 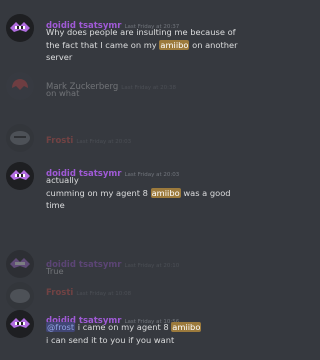 What do you see at coordinates (55, 271) in the screenshot?
I see `message-text: True` at bounding box center [55, 271].